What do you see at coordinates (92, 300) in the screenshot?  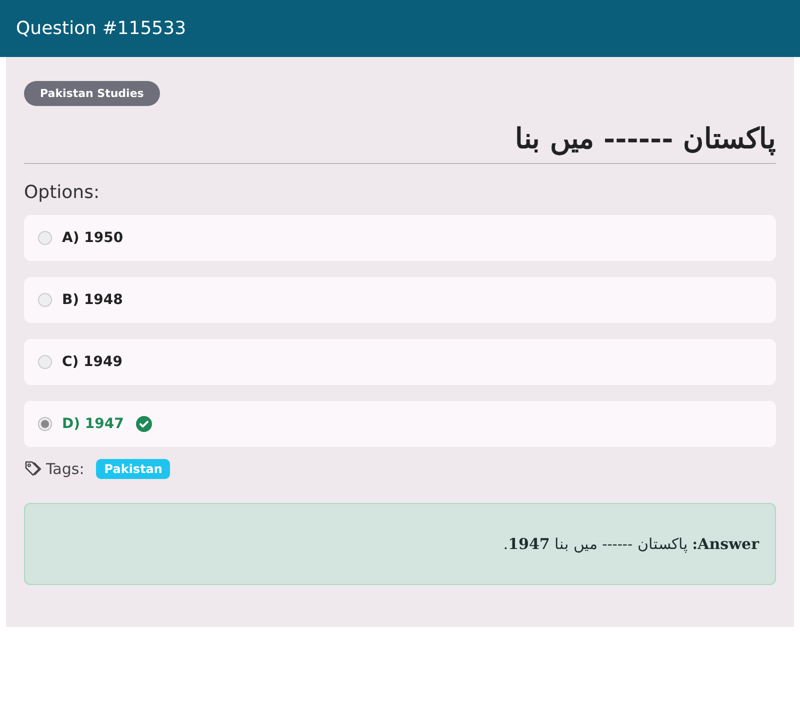 I see `option-label: B) 1948` at bounding box center [92, 300].